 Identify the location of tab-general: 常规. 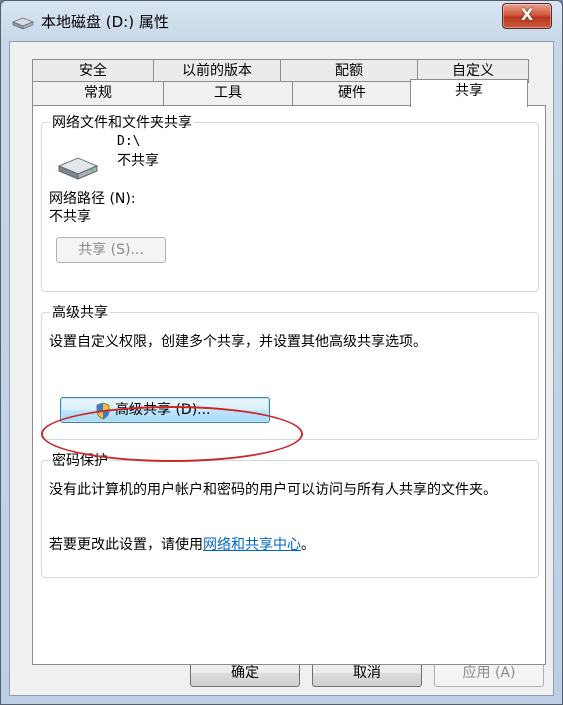
(98, 93).